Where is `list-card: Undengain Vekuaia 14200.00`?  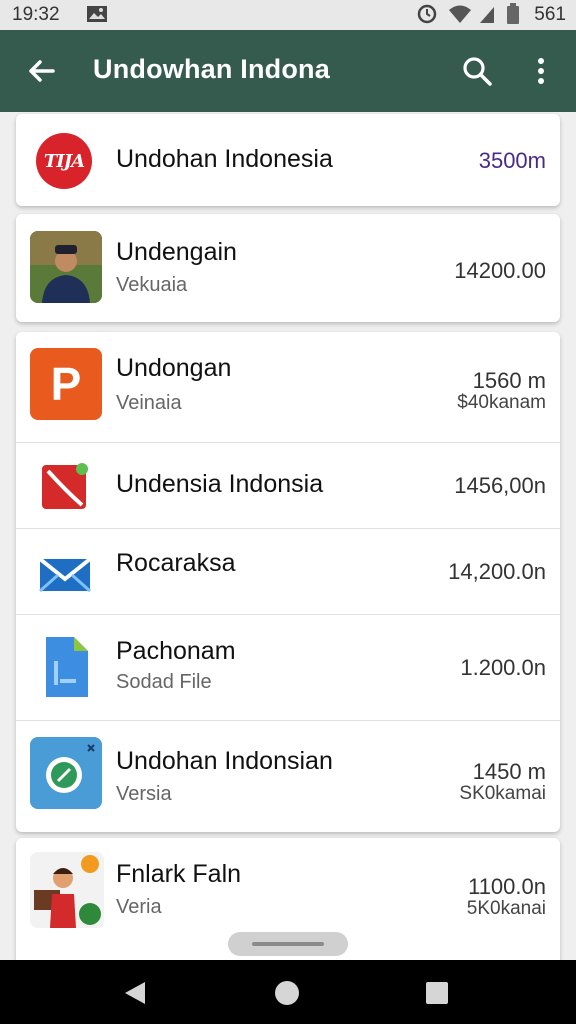
list-card: Undengain Vekuaia 14200.00 is located at coordinates (288, 268).